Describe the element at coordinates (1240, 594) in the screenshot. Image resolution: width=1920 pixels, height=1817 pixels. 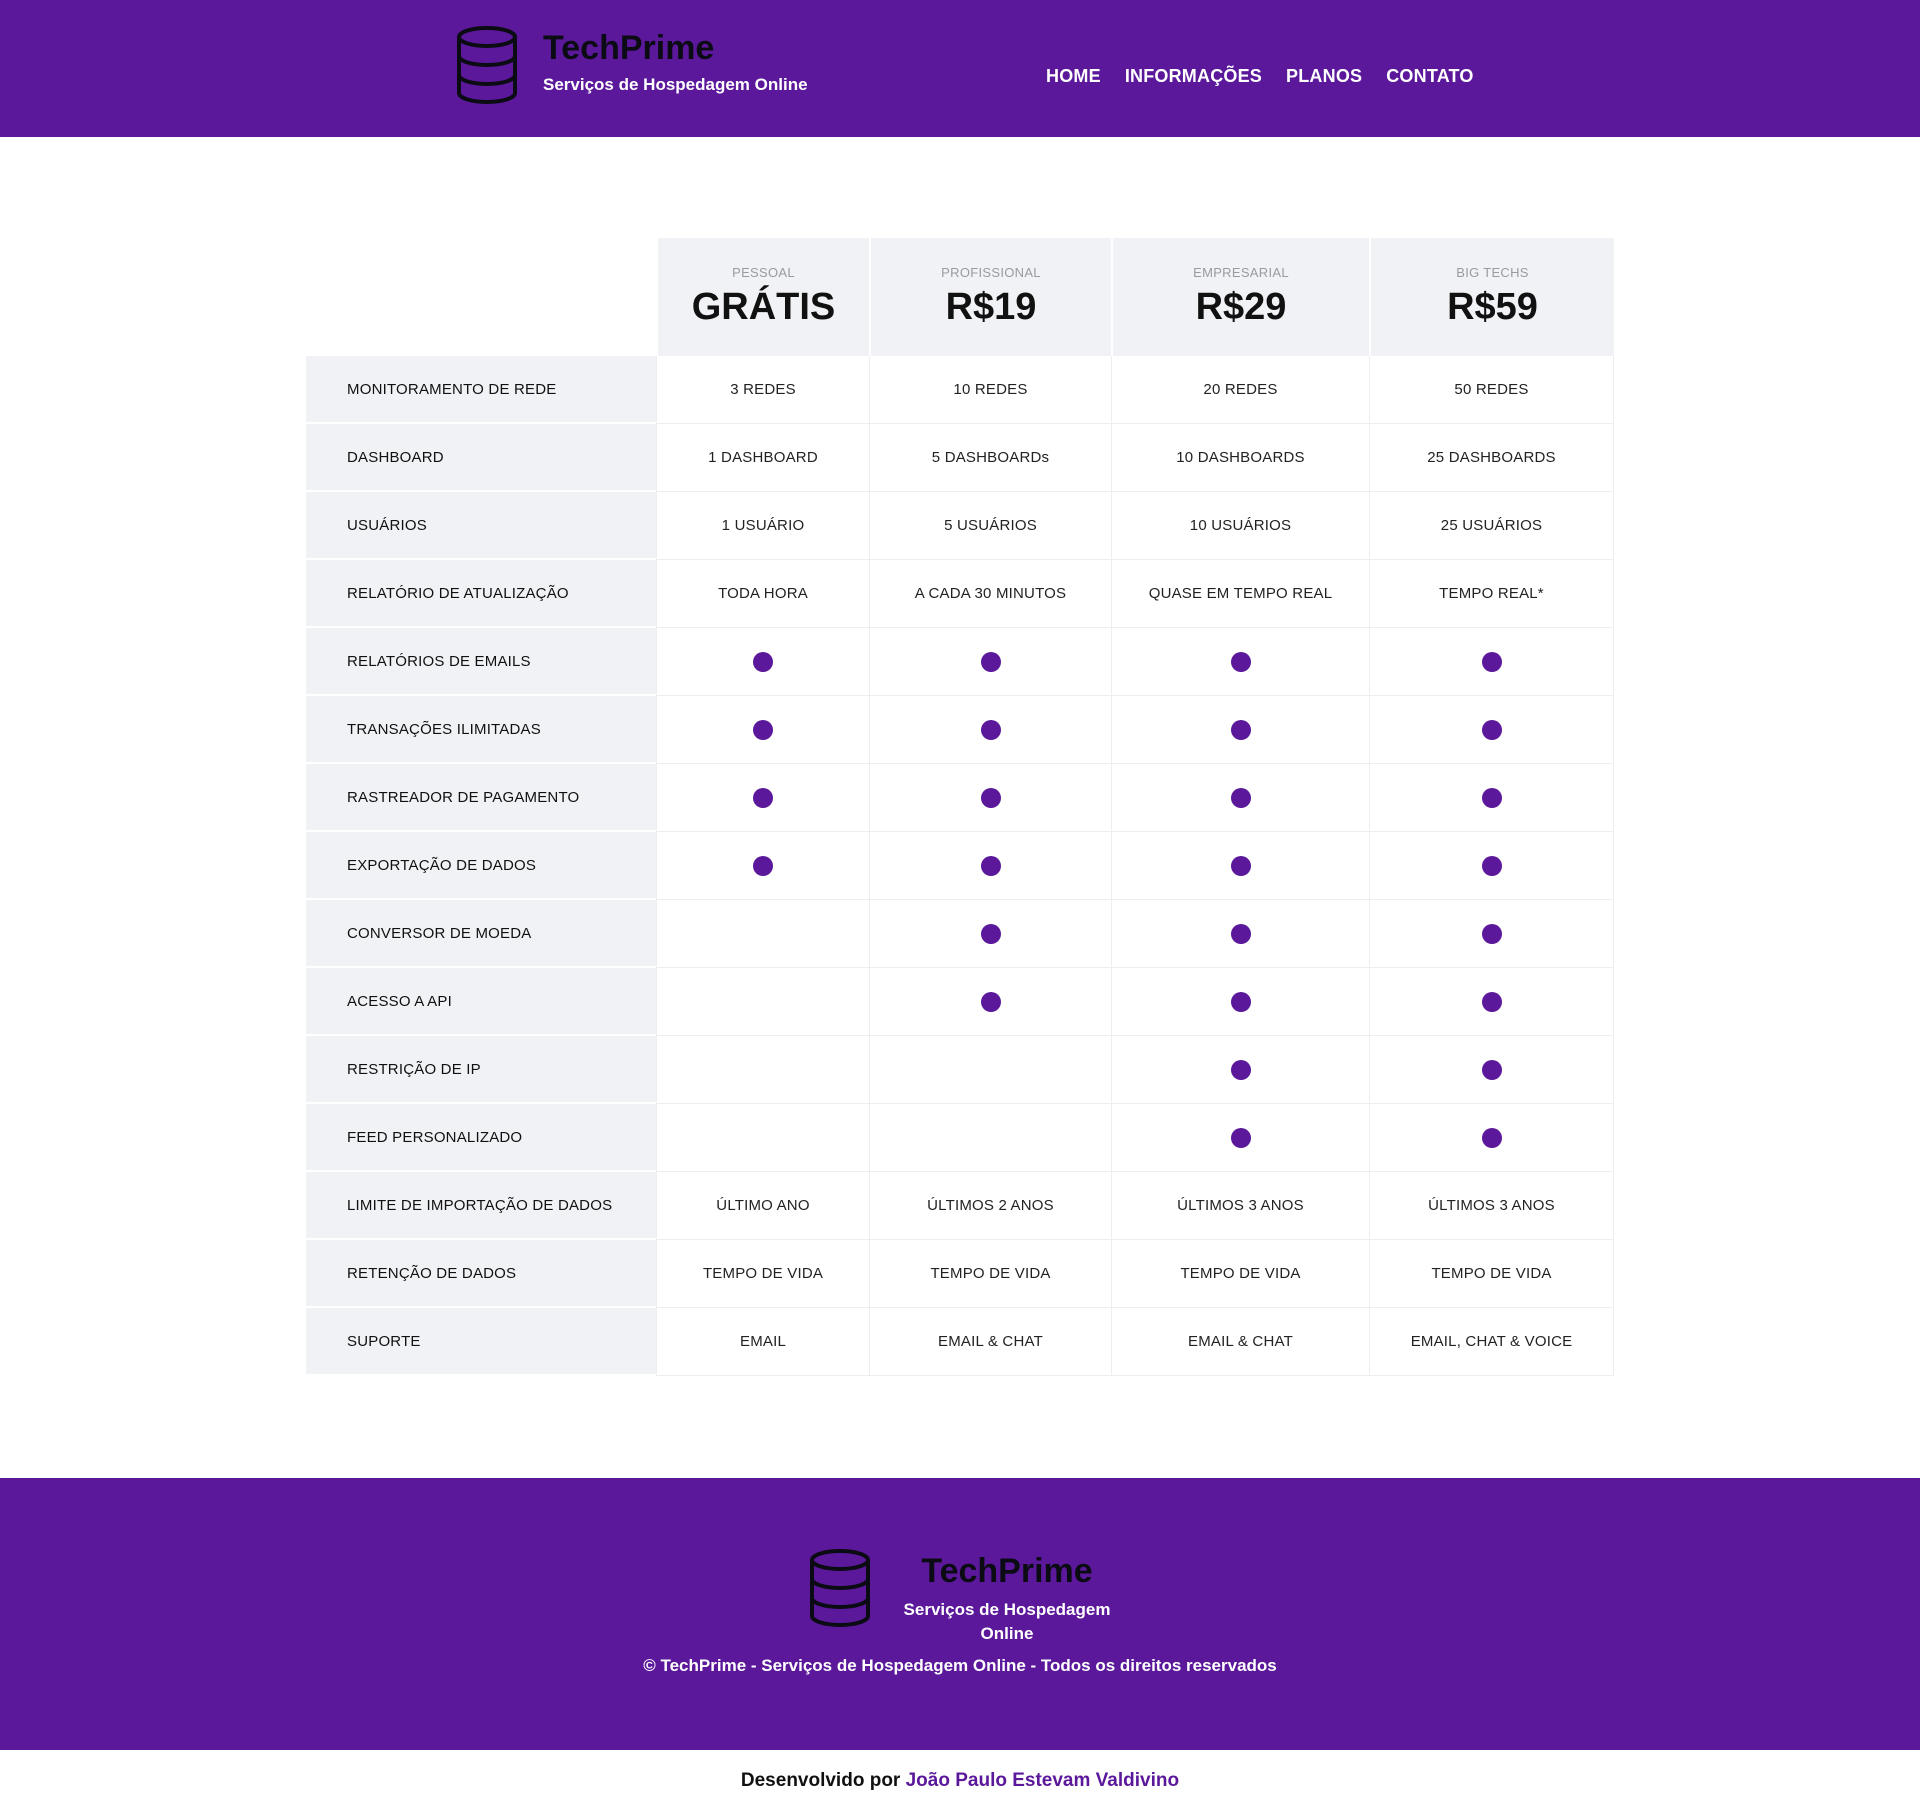
I see `feature-cell: QUASE EM TEMPO REAL` at that location.